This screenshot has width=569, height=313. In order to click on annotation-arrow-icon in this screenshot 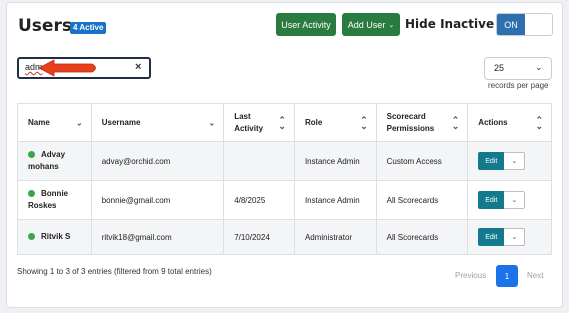, I will do `click(67, 68)`.